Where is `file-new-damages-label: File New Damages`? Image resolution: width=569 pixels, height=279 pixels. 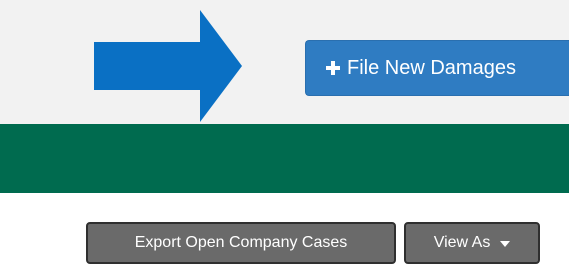
file-new-damages-label: File New Damages is located at coordinates (431, 67).